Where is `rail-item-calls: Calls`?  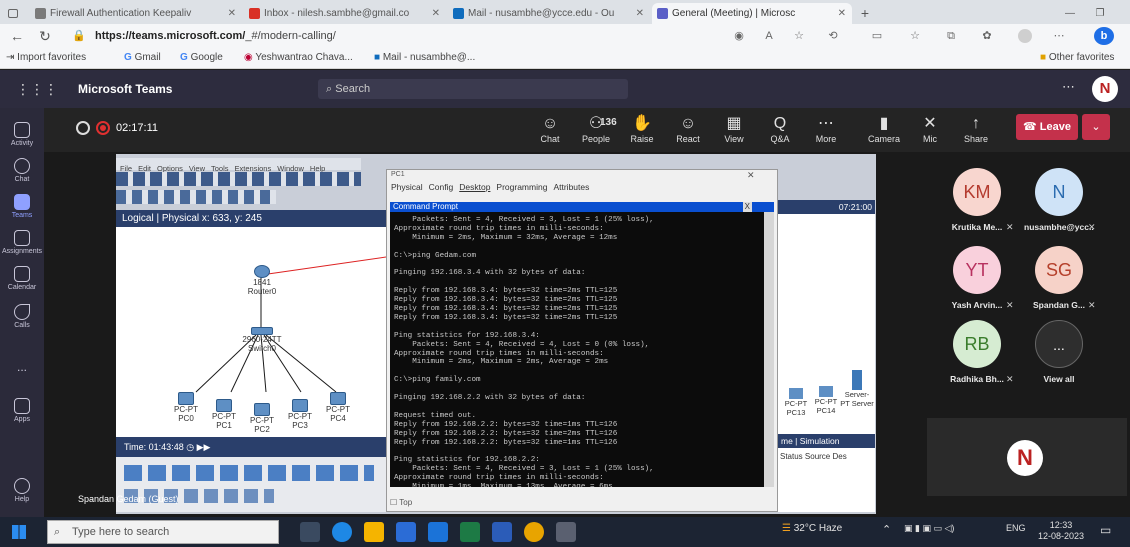 rail-item-calls: Calls is located at coordinates (22, 316).